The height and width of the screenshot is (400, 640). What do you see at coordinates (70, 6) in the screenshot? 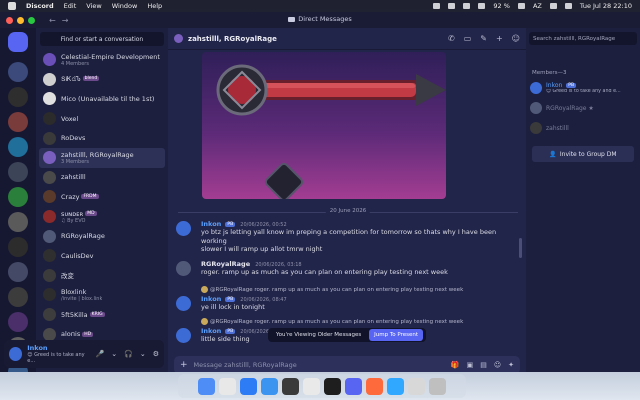
I see `menu-edit: Edit` at bounding box center [70, 6].